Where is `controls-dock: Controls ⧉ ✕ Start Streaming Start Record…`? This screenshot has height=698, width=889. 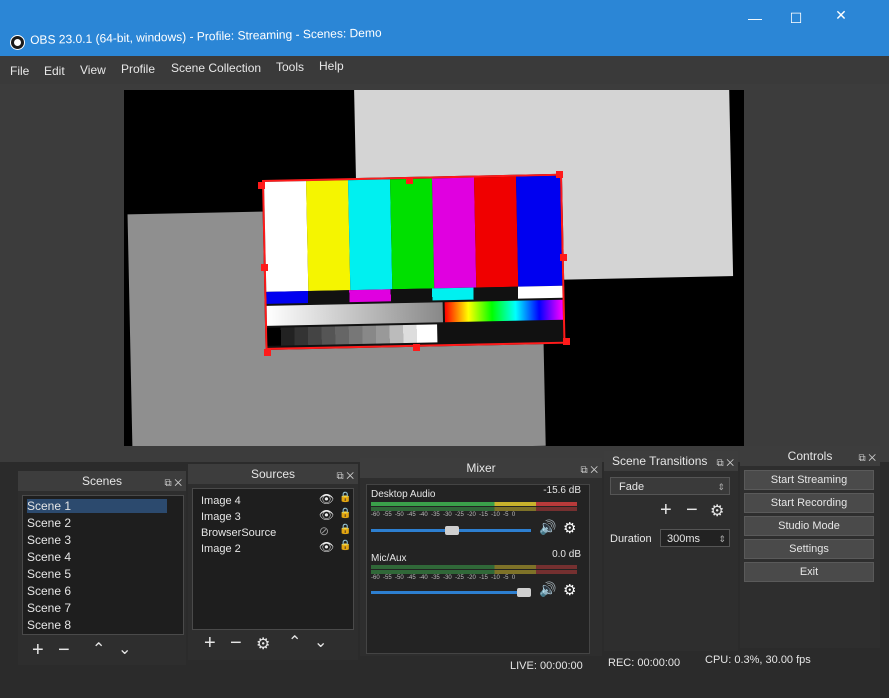
controls-dock: Controls ⧉ ✕ Start Streaming Start Record… is located at coordinates (810, 547).